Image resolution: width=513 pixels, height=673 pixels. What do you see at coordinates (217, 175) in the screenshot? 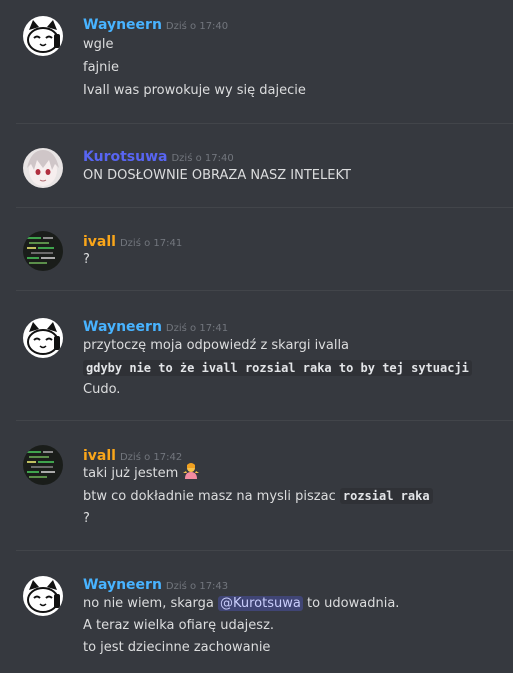
I see `message-text: ON DOSŁOWNIE OBRAZA NASZ INTELEKT` at bounding box center [217, 175].